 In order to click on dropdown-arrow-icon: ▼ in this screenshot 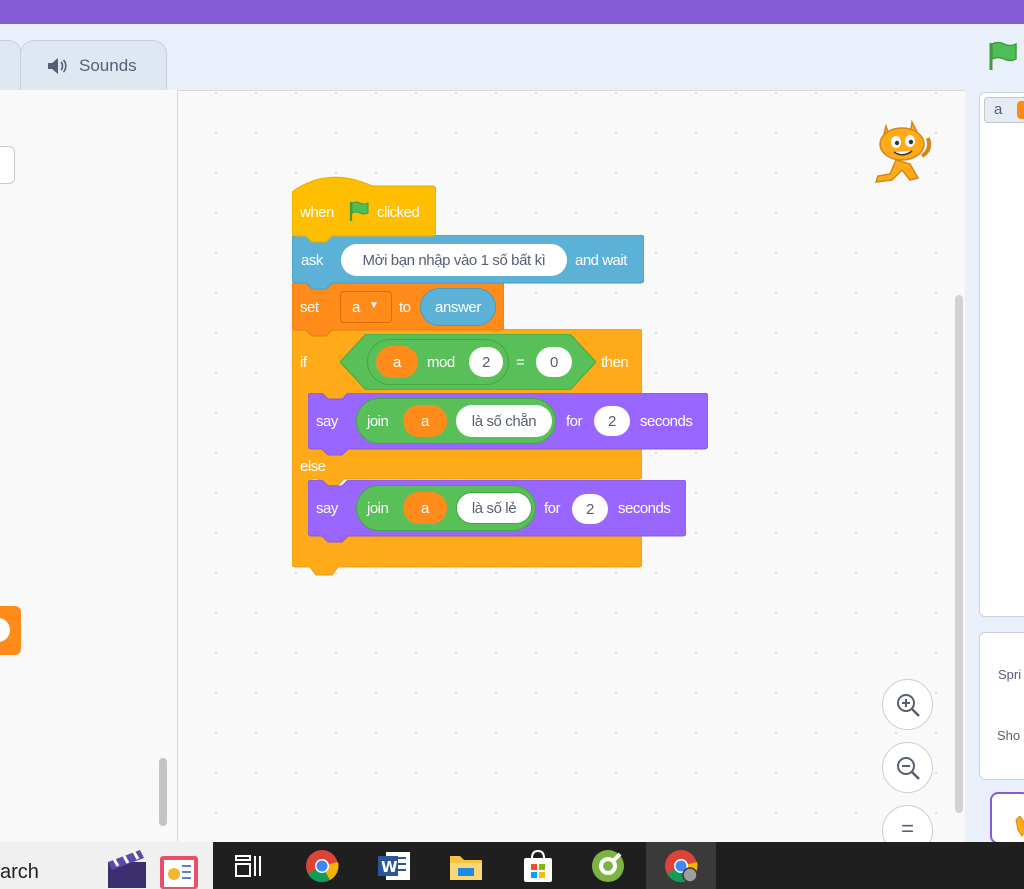, I will do `click(374, 305)`.